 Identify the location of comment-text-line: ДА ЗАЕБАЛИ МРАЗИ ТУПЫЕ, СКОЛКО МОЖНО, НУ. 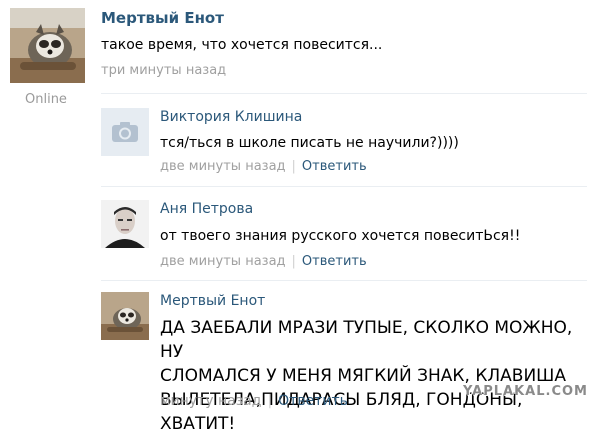
(366, 340).